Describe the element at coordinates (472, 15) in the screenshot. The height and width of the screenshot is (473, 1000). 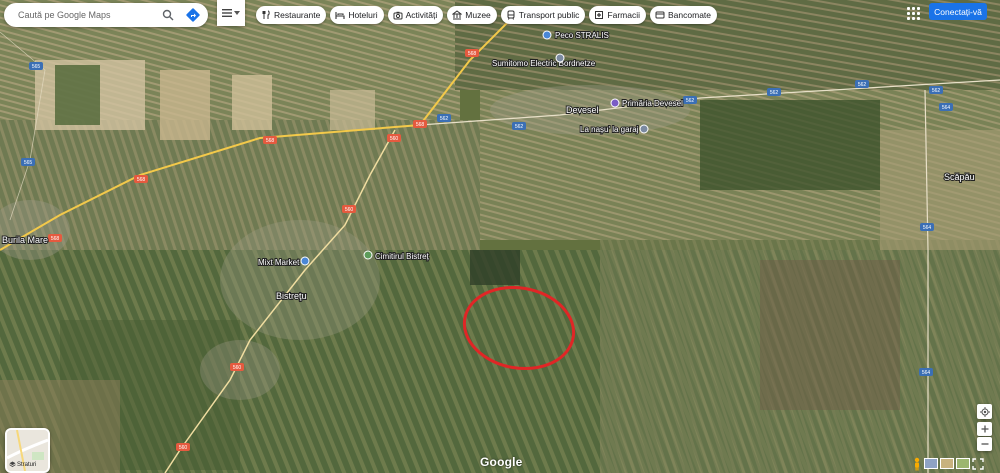
I see `chip-muzee: Muzee` at that location.